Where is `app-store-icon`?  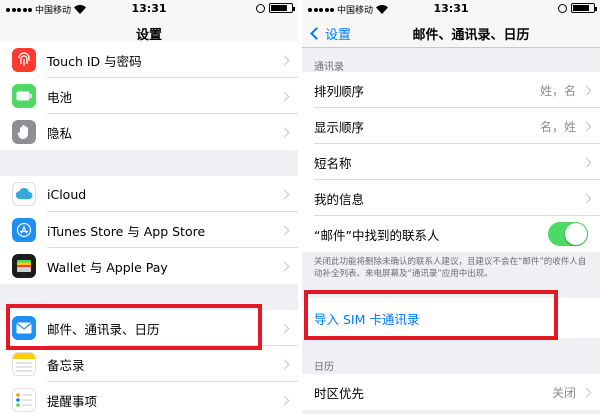
app-store-icon is located at coordinates (24, 230).